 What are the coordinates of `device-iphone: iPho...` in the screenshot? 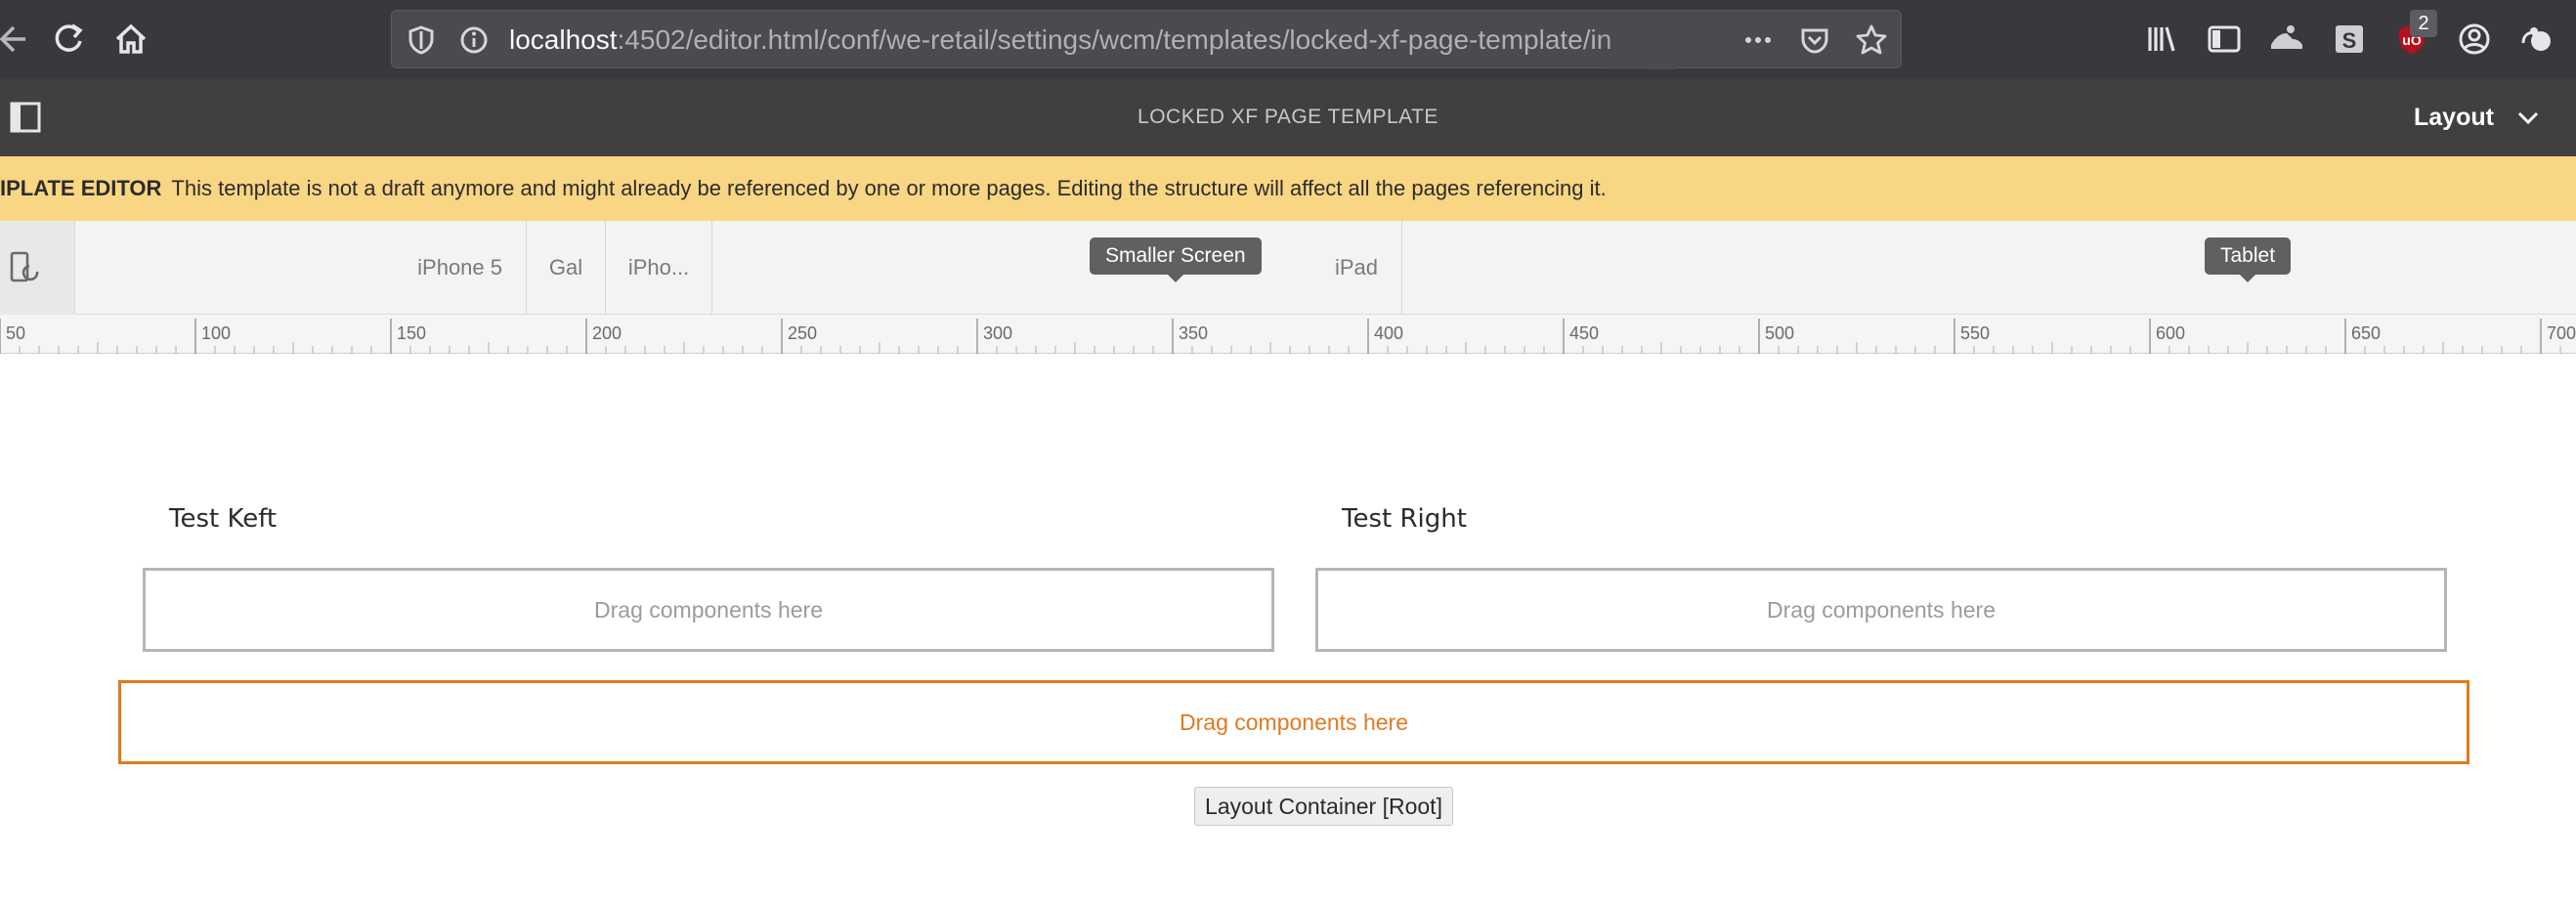 It's located at (659, 268).